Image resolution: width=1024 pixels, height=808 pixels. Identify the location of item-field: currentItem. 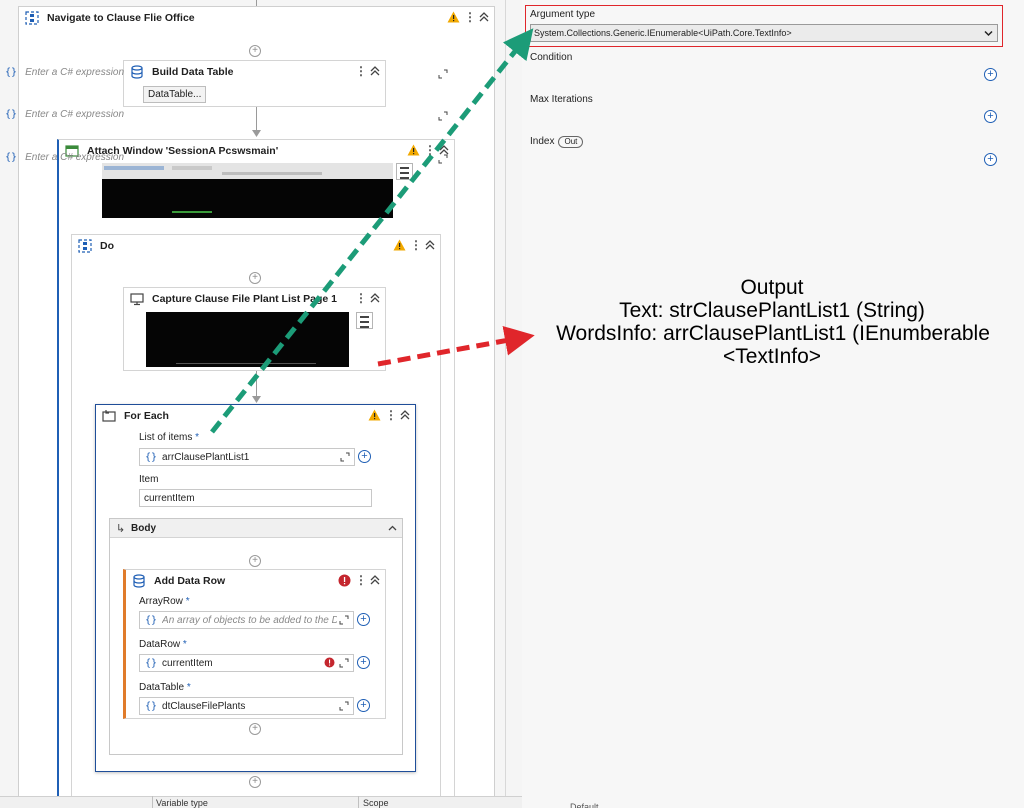
(255, 498).